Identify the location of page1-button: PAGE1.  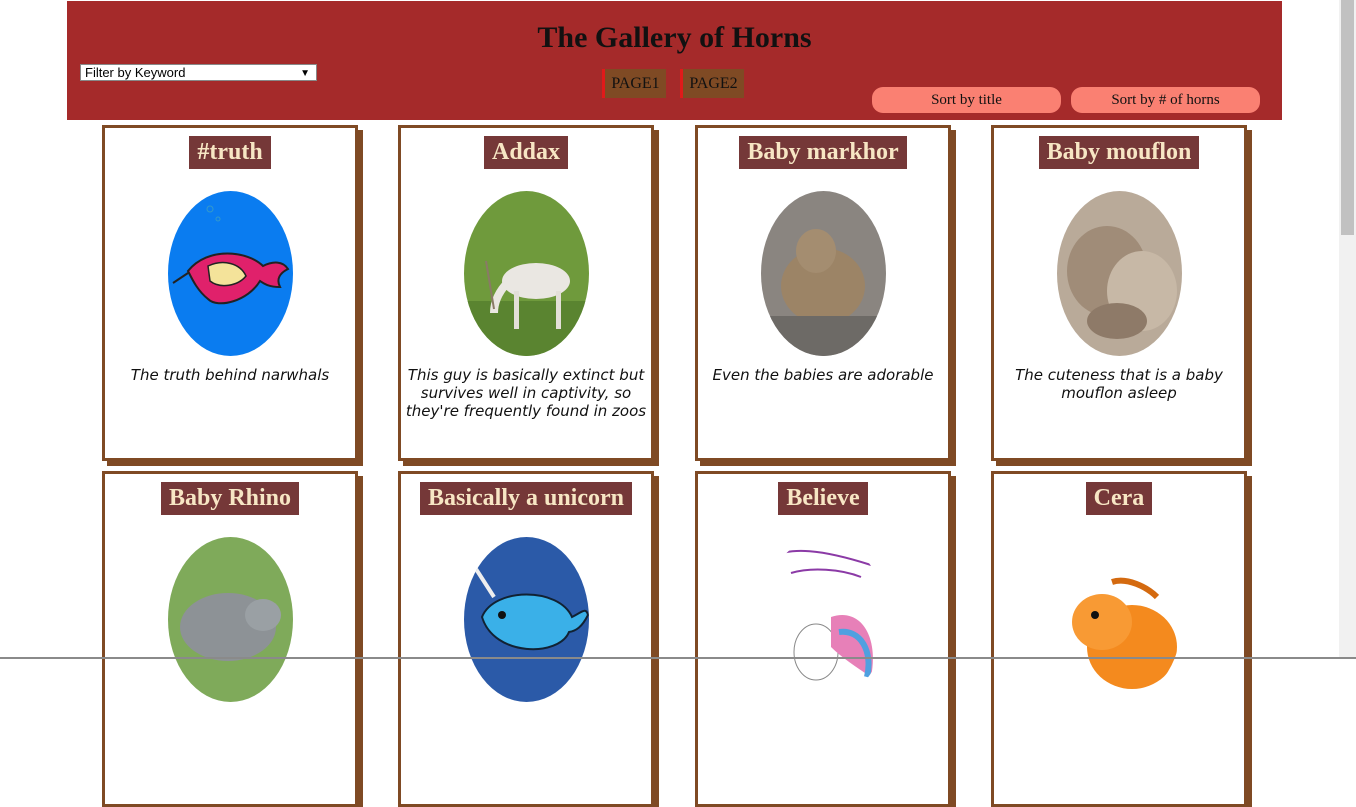
(634, 83).